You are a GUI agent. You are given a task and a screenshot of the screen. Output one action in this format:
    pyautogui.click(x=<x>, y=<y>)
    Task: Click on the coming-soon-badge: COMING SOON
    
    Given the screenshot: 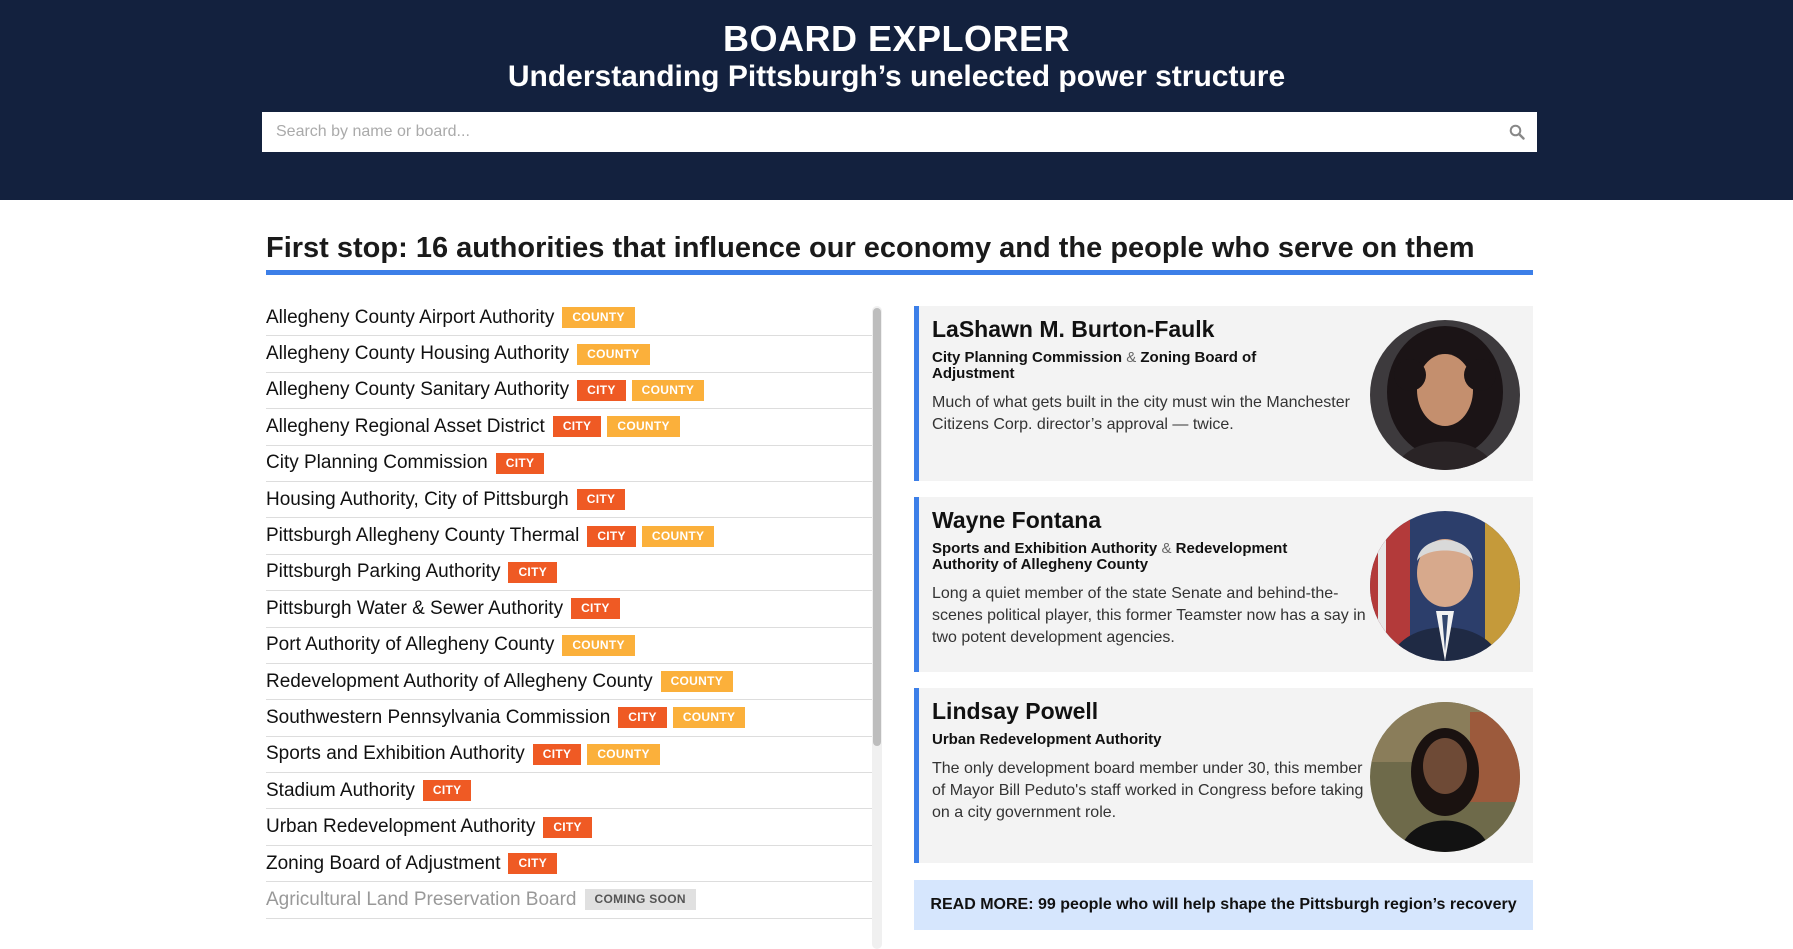 What is the action you would take?
    pyautogui.click(x=640, y=900)
    